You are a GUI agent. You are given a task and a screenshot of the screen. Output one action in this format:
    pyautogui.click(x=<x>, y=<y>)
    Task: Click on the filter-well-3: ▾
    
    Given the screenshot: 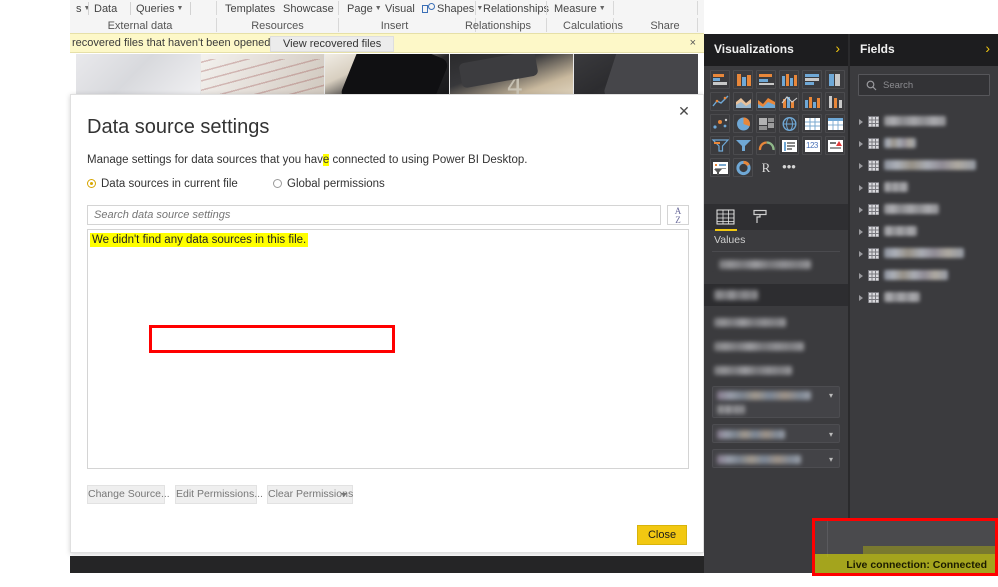 What is the action you would take?
    pyautogui.click(x=776, y=458)
    